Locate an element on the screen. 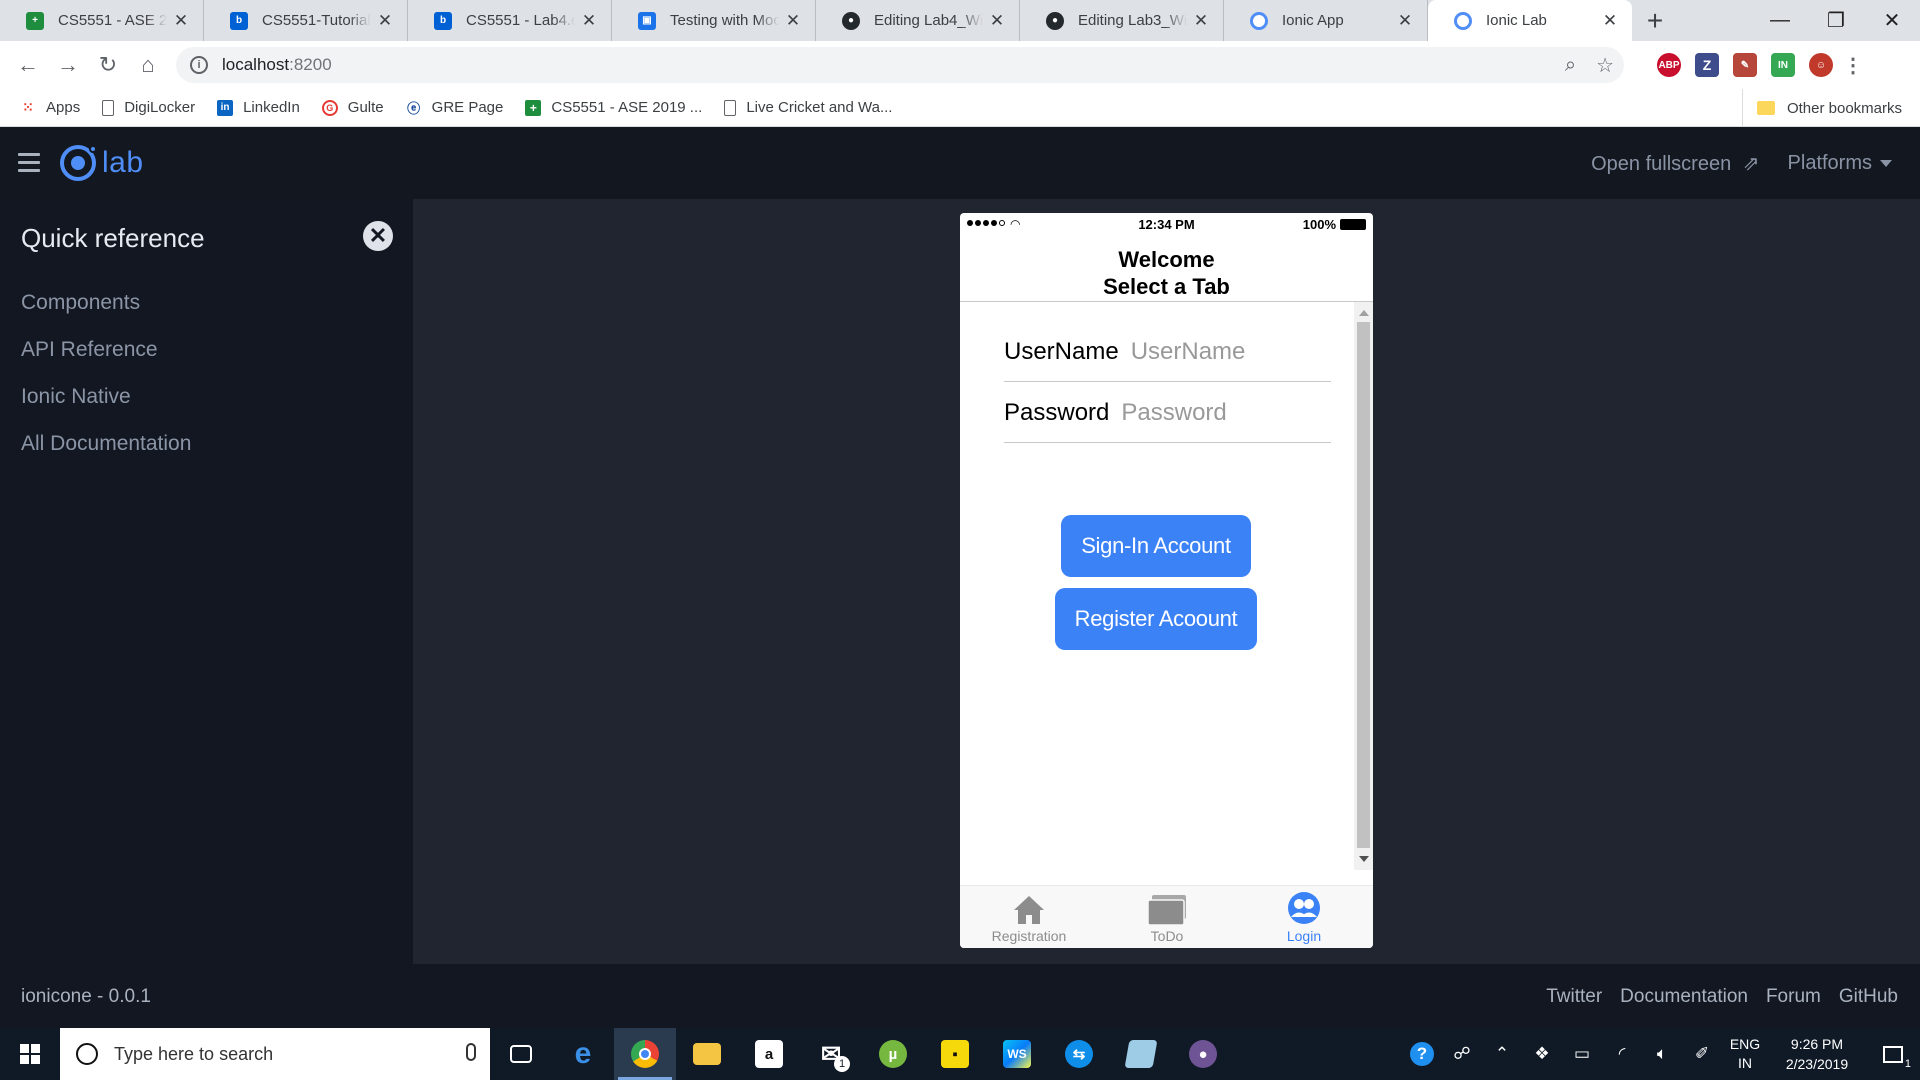 The width and height of the screenshot is (1920, 1080). help-icon: ? is located at coordinates (1422, 1054).